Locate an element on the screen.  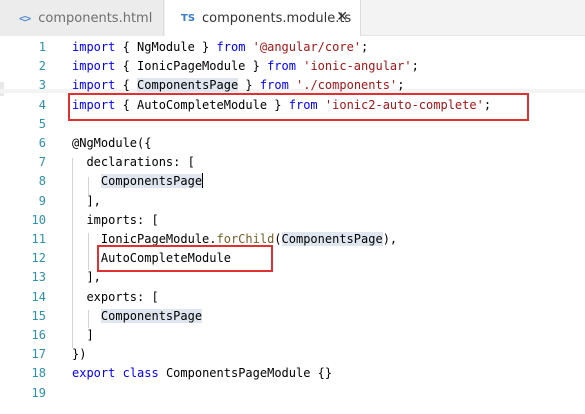
code-token: ComponentsPageModule {} is located at coordinates (245, 373).